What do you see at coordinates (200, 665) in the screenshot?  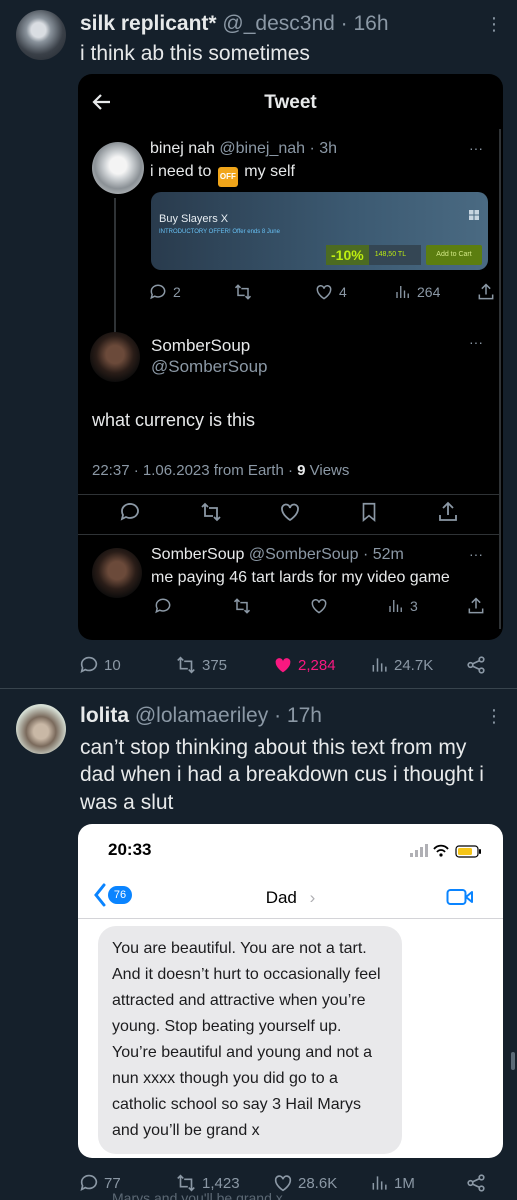 I see `retweet-button: 375` at bounding box center [200, 665].